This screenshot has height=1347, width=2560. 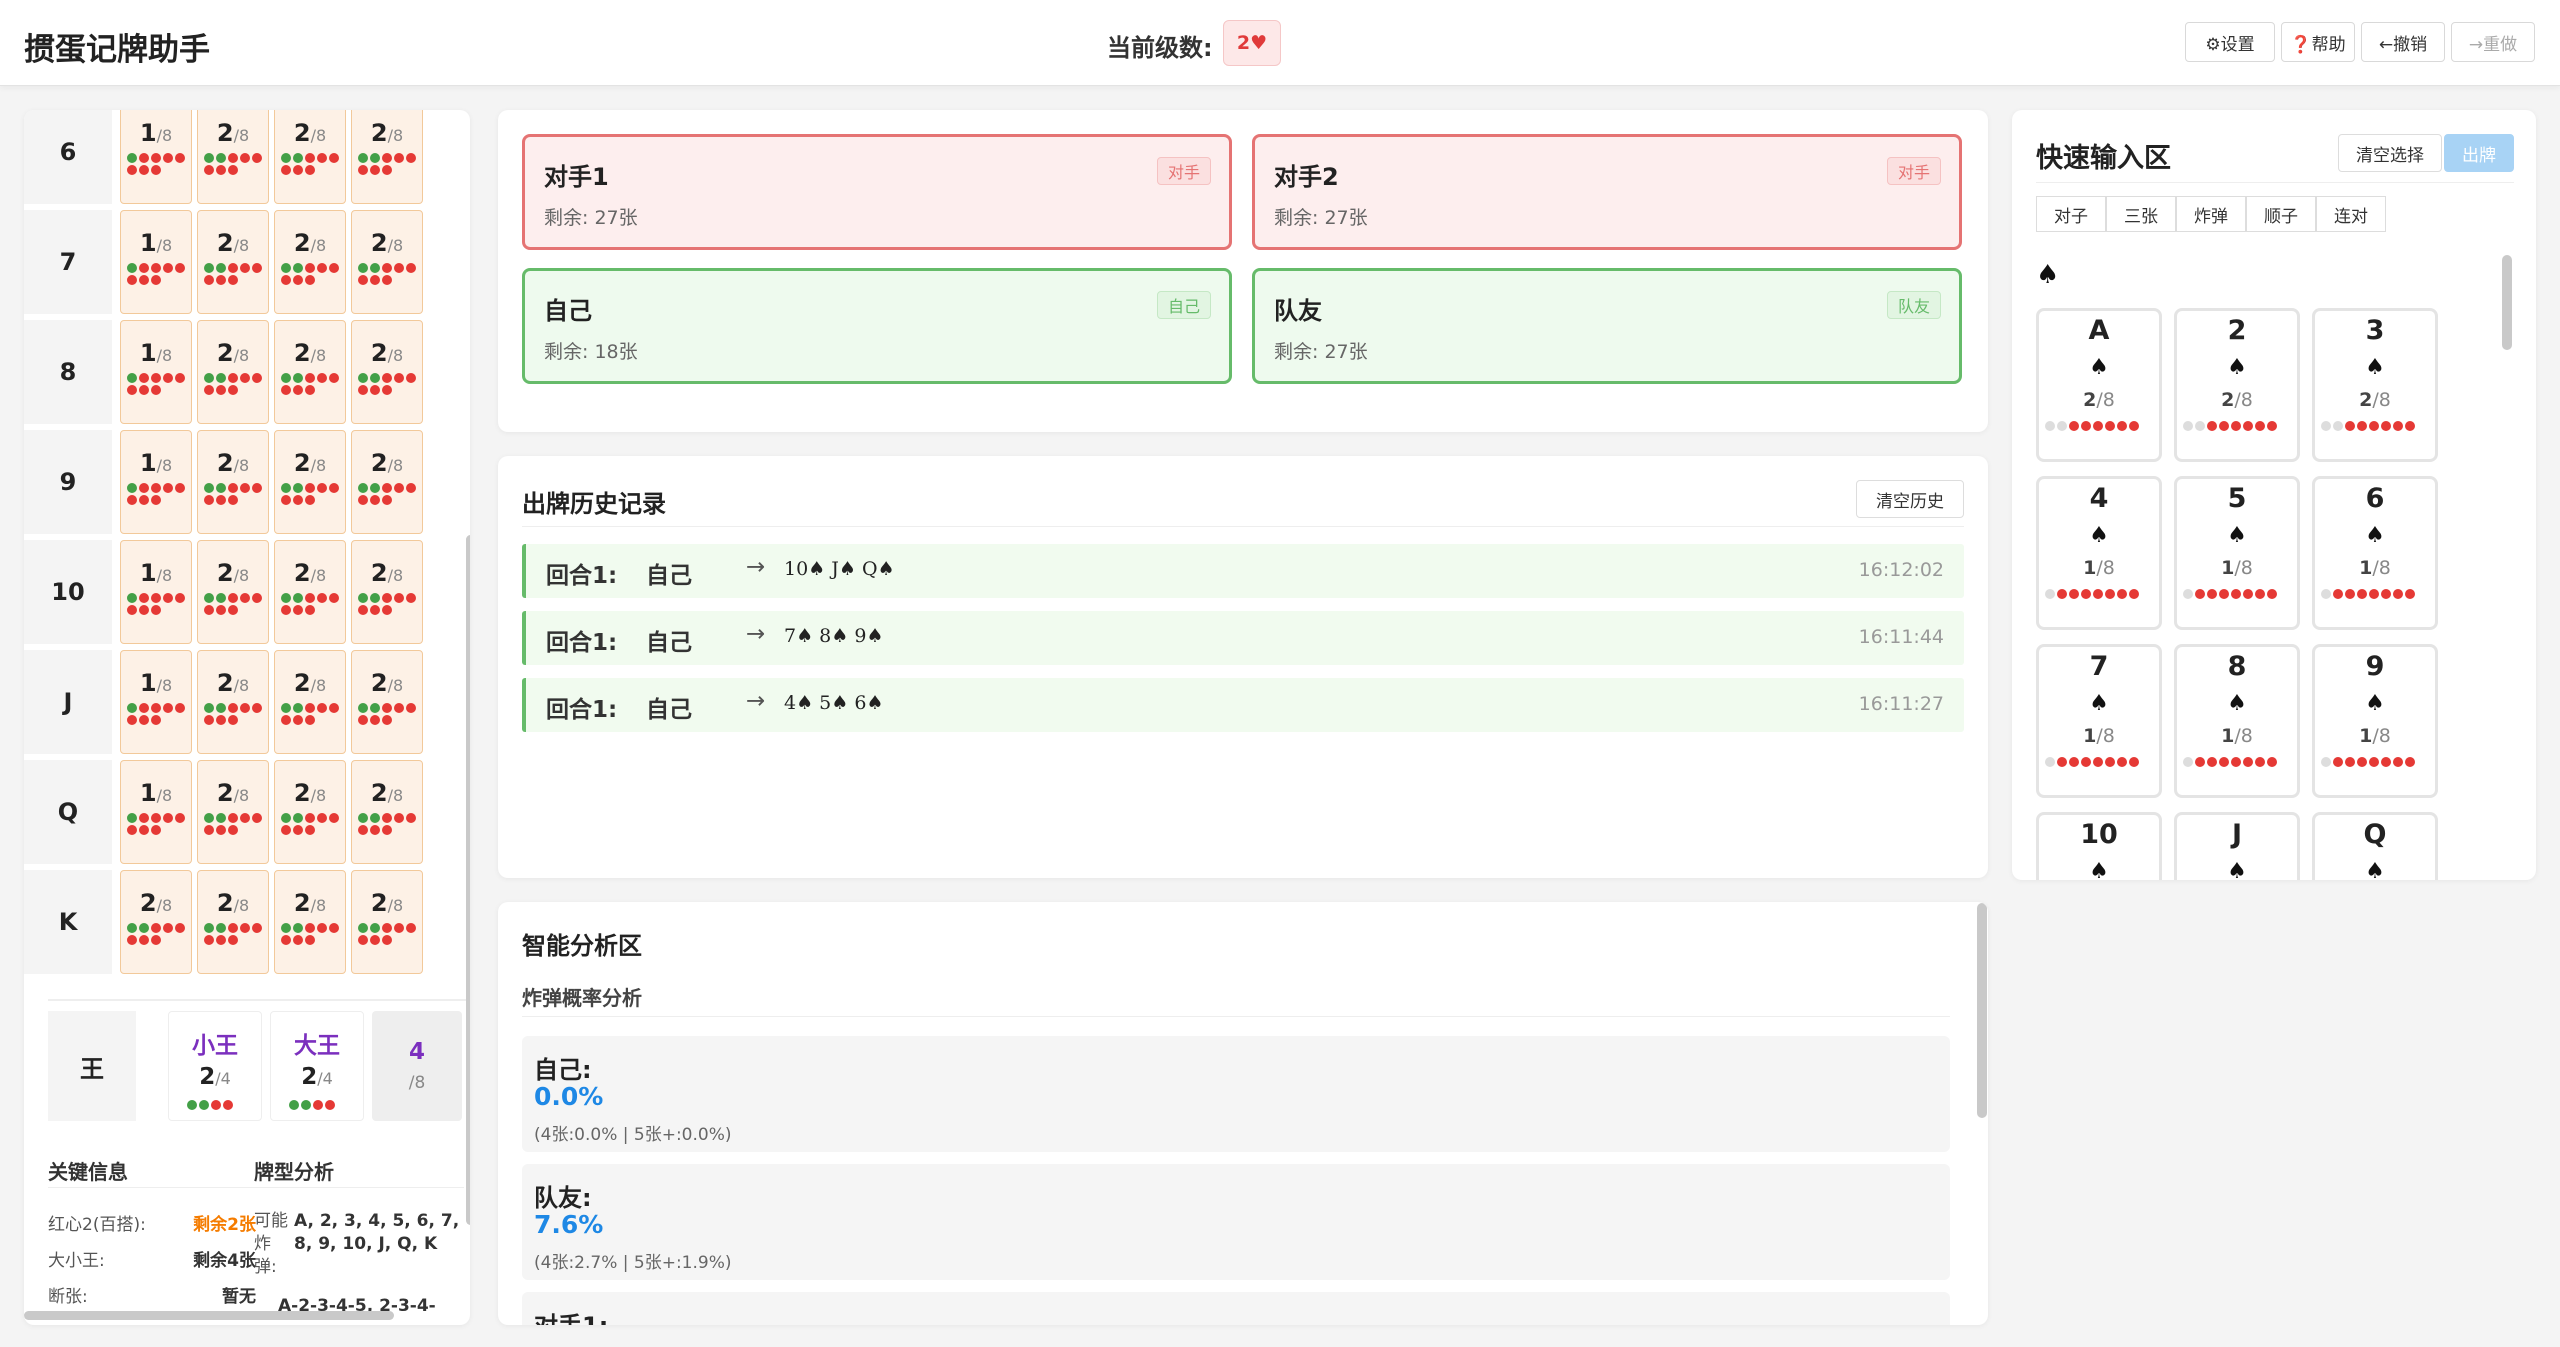 I want to click on quick-card: Q ♠, so click(x=2375, y=846).